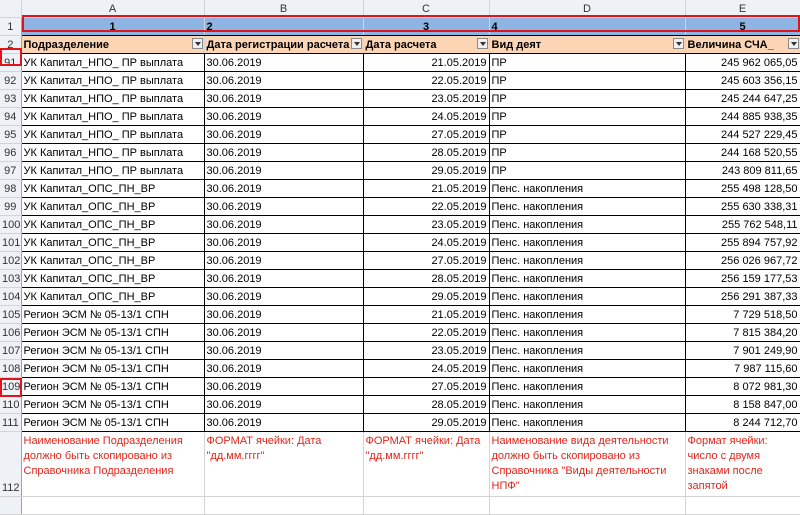  Describe the element at coordinates (11, 314) in the screenshot. I see `row-header: 105` at that location.